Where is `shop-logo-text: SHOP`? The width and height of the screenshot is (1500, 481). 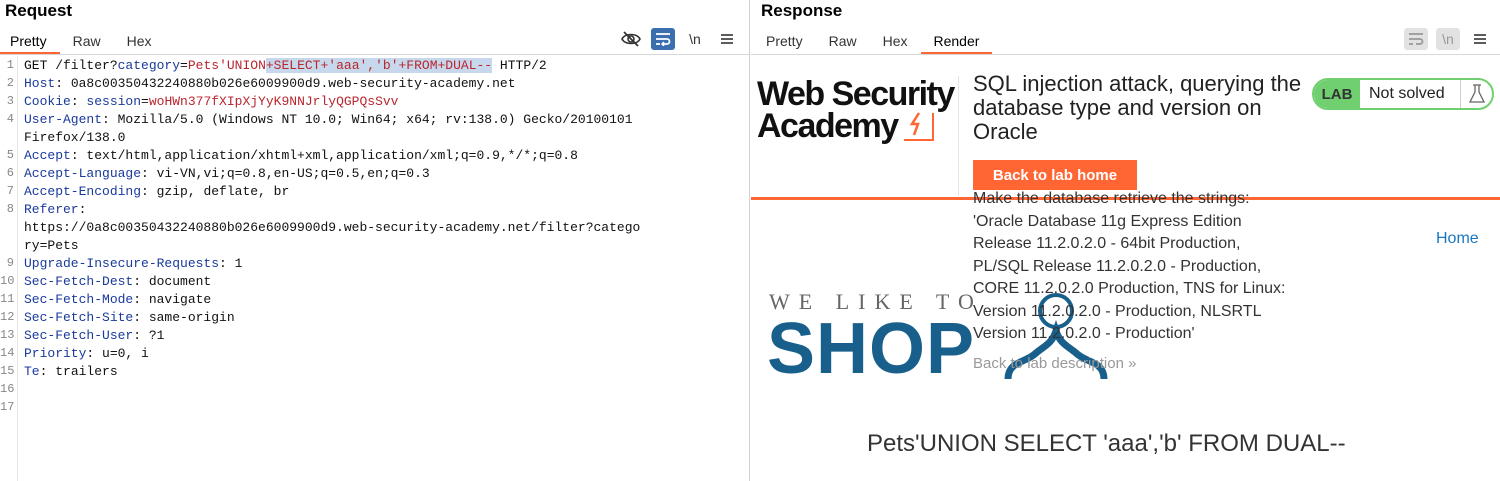
shop-logo-text: SHOP is located at coordinates (871, 349).